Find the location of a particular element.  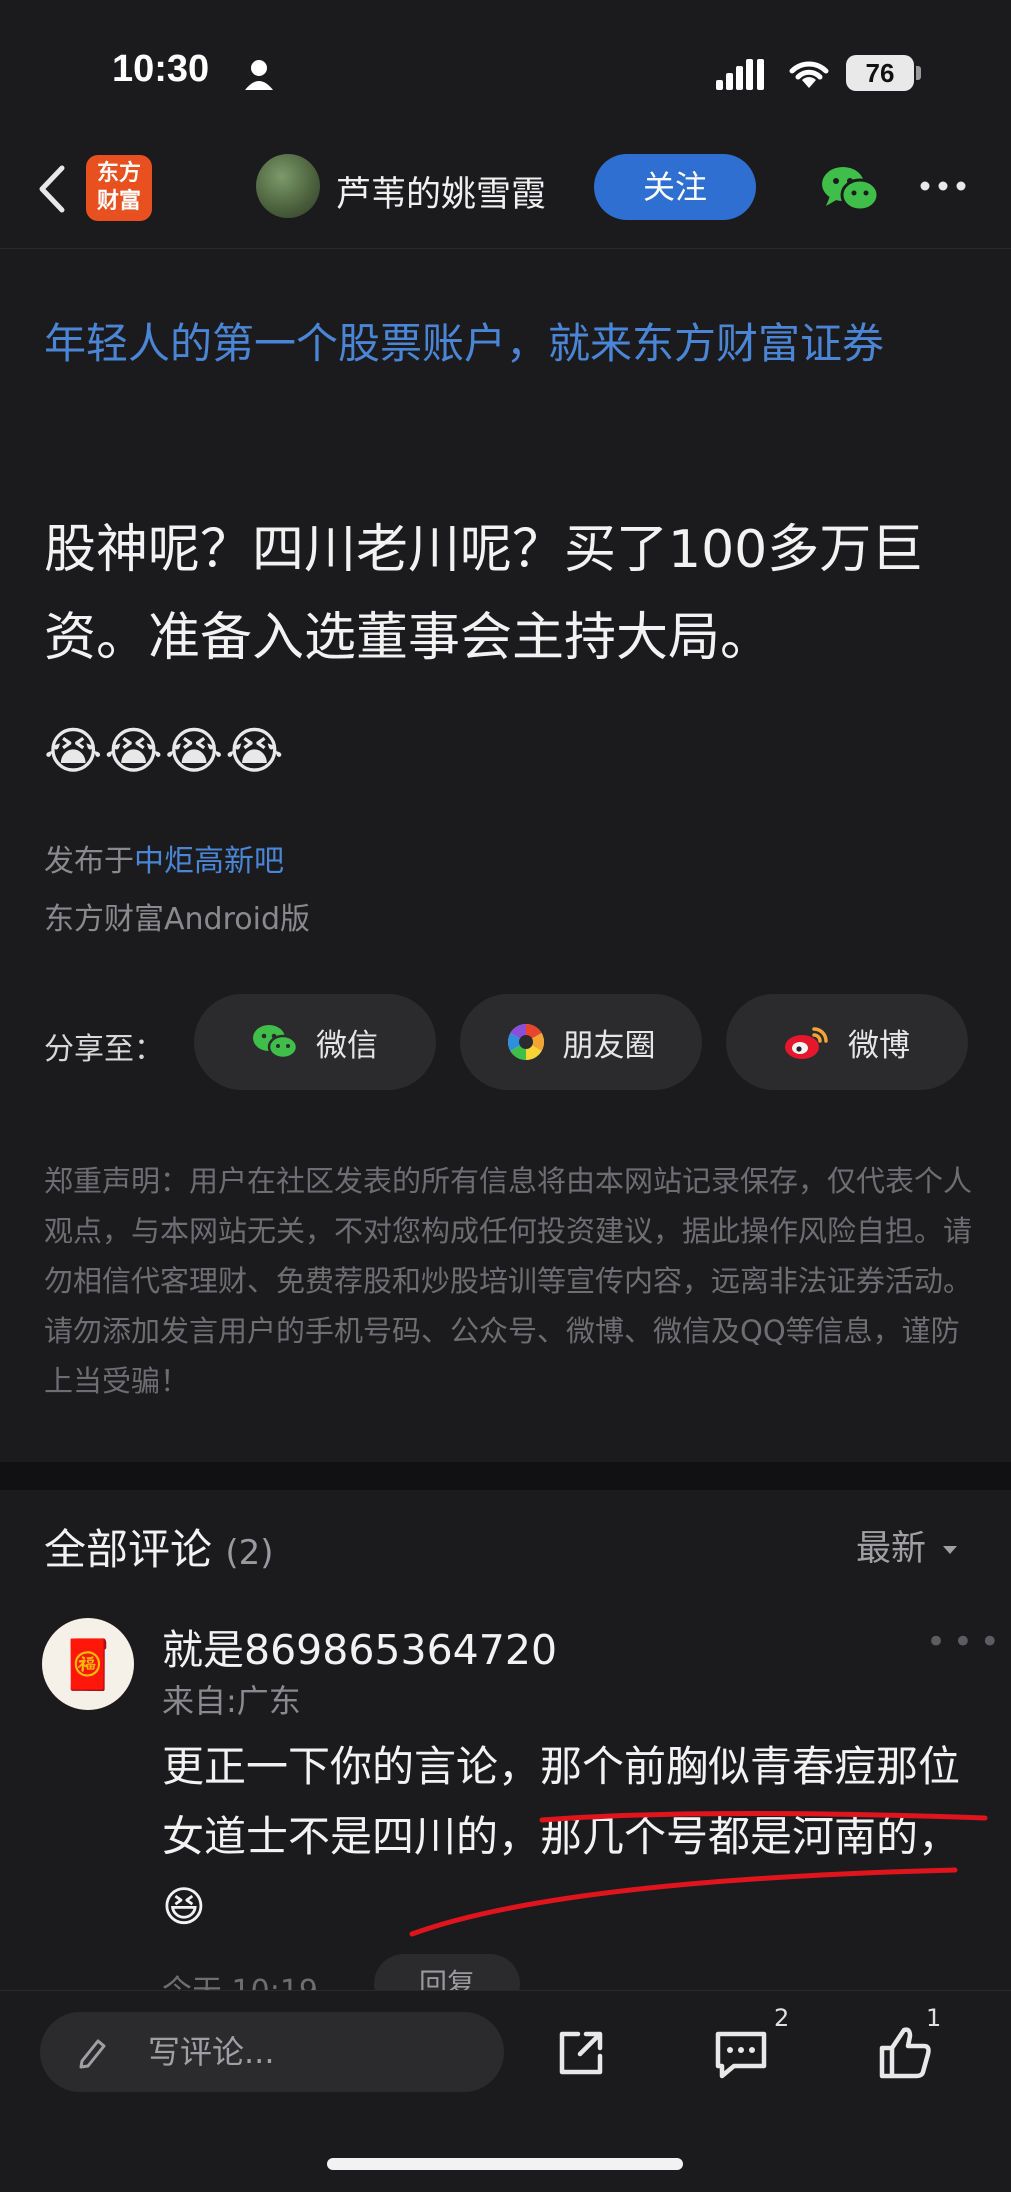

like-count-badge: 1 is located at coordinates (934, 2018).